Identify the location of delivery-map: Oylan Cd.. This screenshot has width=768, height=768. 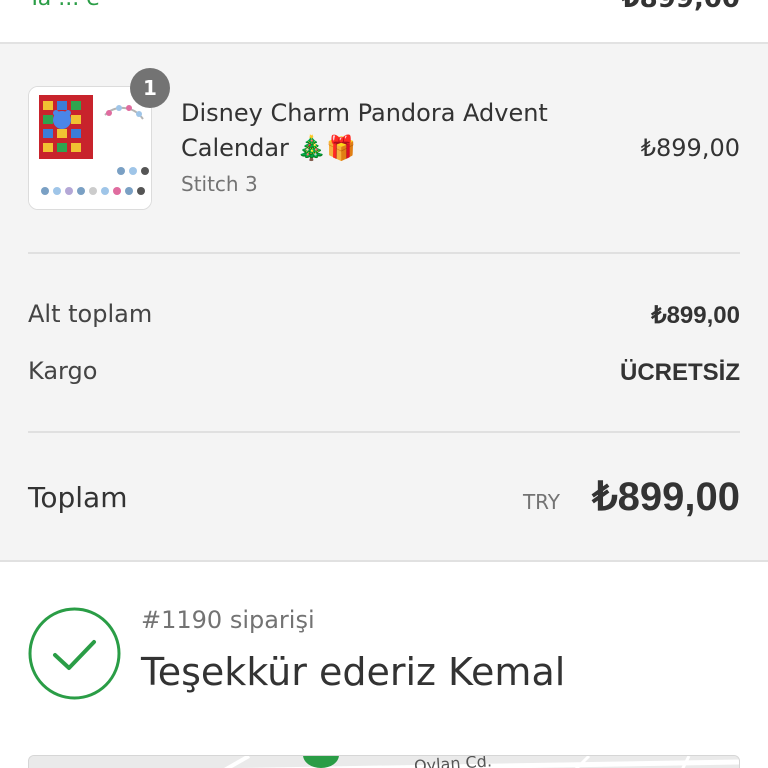
(384, 761).